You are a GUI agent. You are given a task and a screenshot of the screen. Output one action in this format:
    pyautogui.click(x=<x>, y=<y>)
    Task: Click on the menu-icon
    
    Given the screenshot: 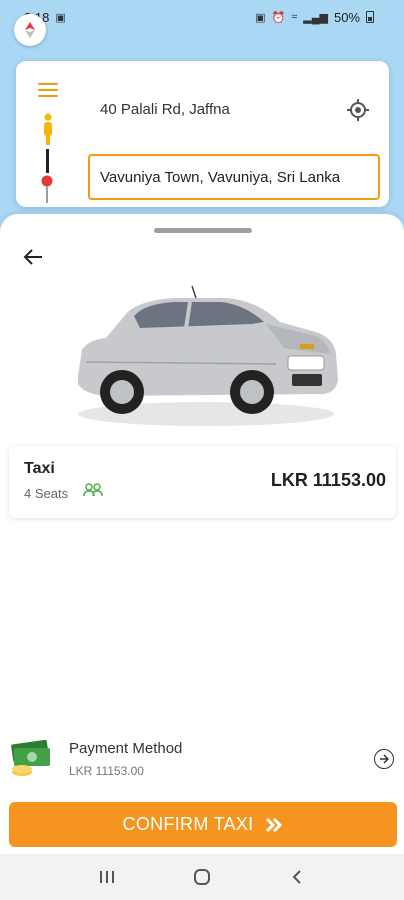 What is the action you would take?
    pyautogui.click(x=48, y=91)
    